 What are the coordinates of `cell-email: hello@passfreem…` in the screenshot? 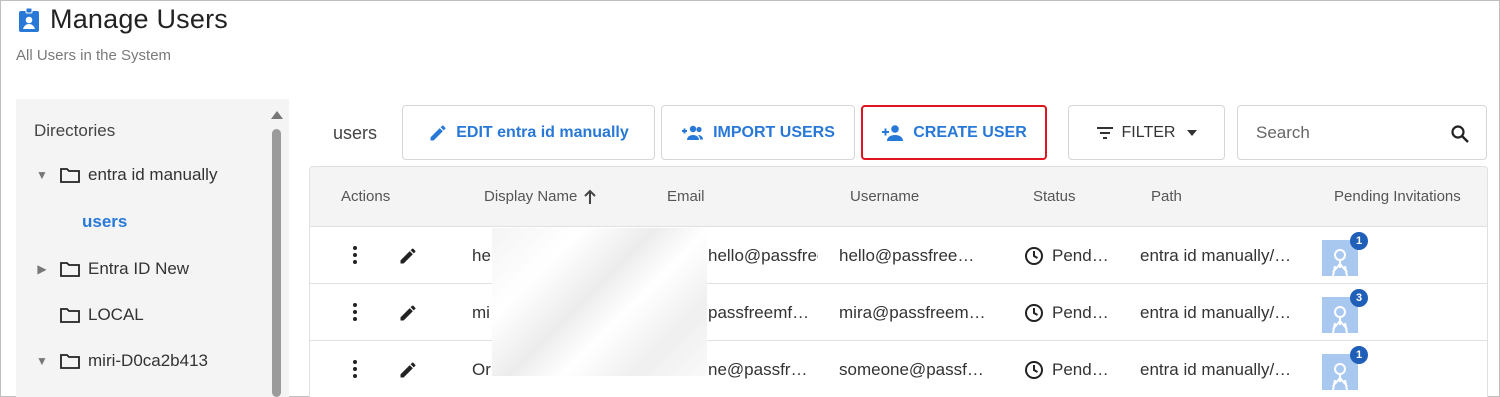 It's located at (763, 255).